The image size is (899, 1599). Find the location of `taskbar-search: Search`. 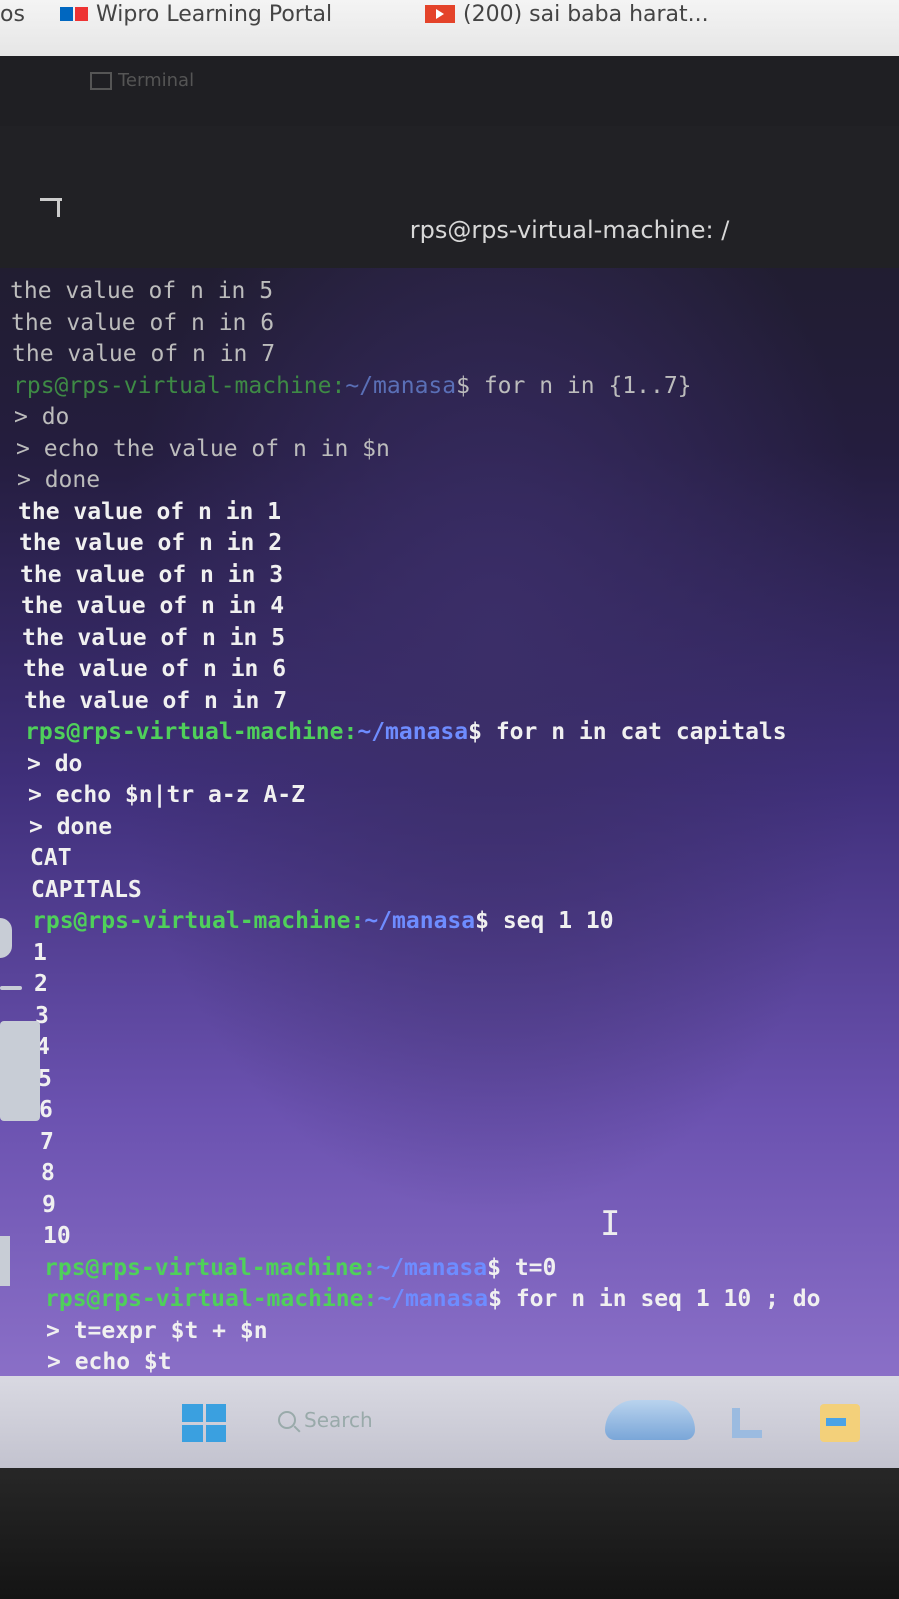

taskbar-search: Search is located at coordinates (325, 1420).